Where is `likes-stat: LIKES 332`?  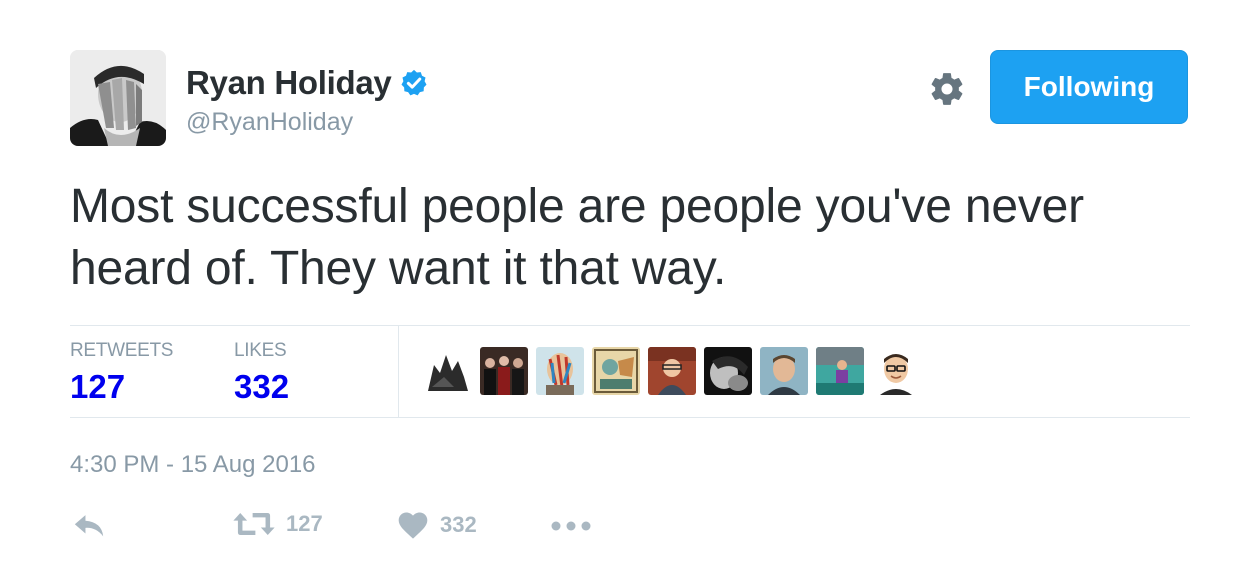
likes-stat: LIKES 332 is located at coordinates (261, 373).